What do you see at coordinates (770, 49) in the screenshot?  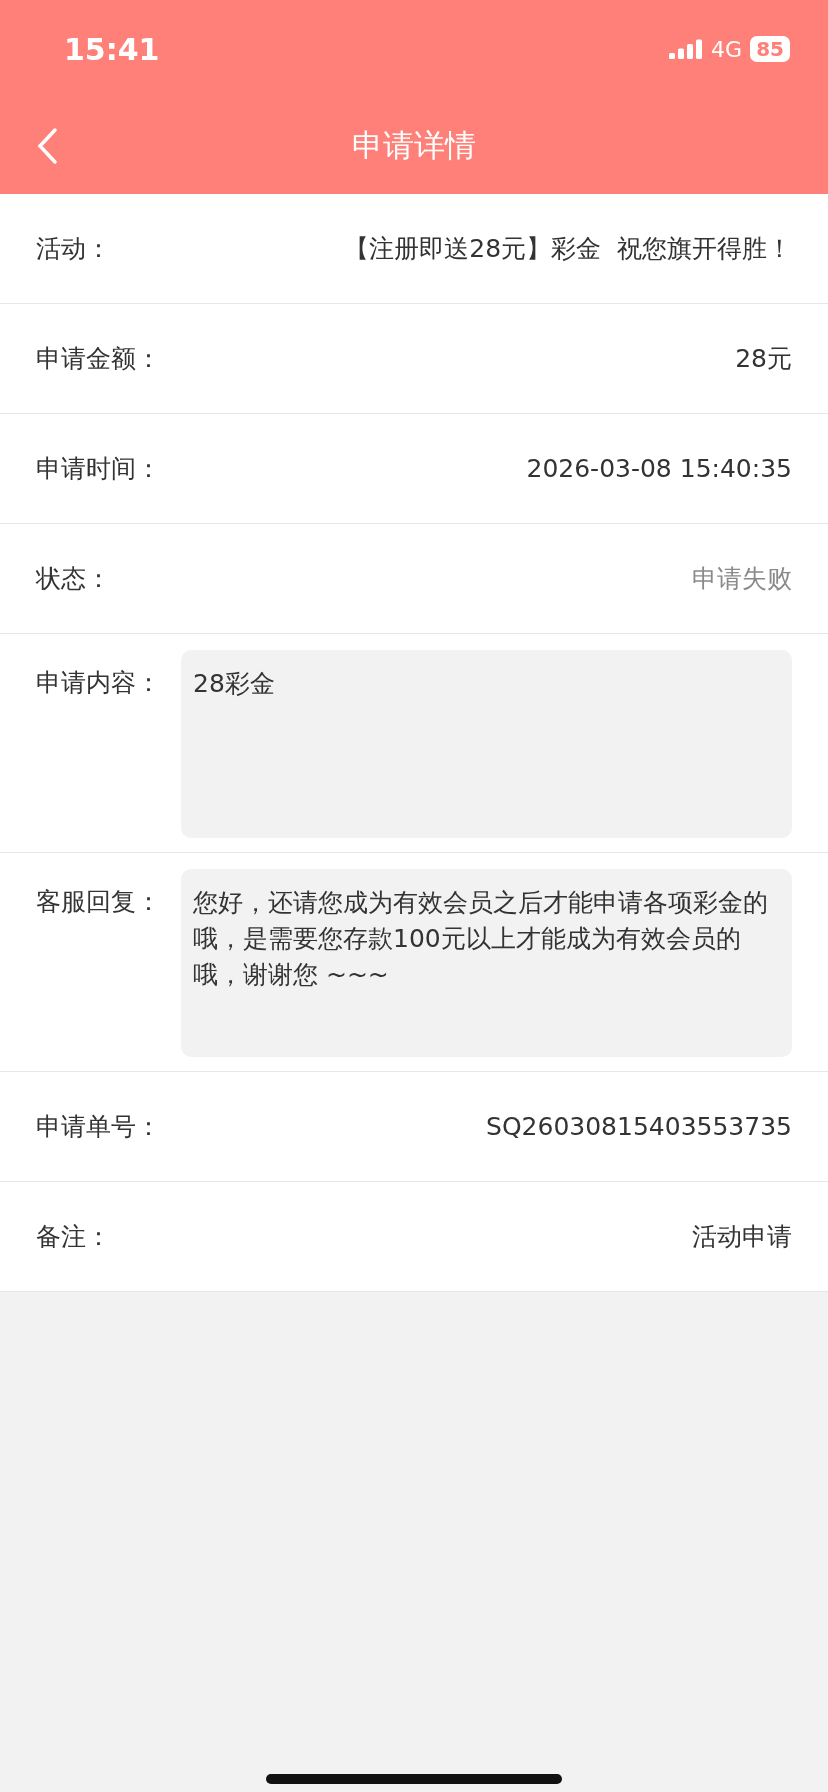 I see `battery-level: 85` at bounding box center [770, 49].